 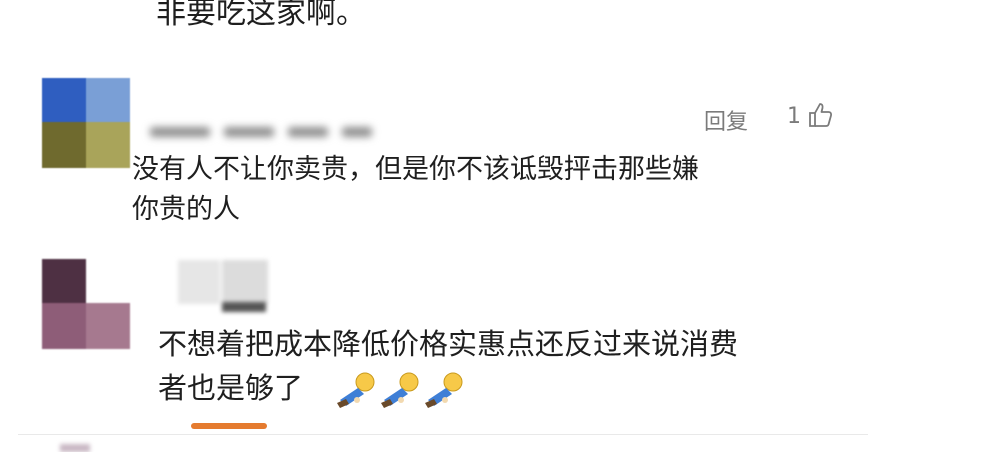 What do you see at coordinates (821, 115) in the screenshot?
I see `thumbs-up-icon` at bounding box center [821, 115].